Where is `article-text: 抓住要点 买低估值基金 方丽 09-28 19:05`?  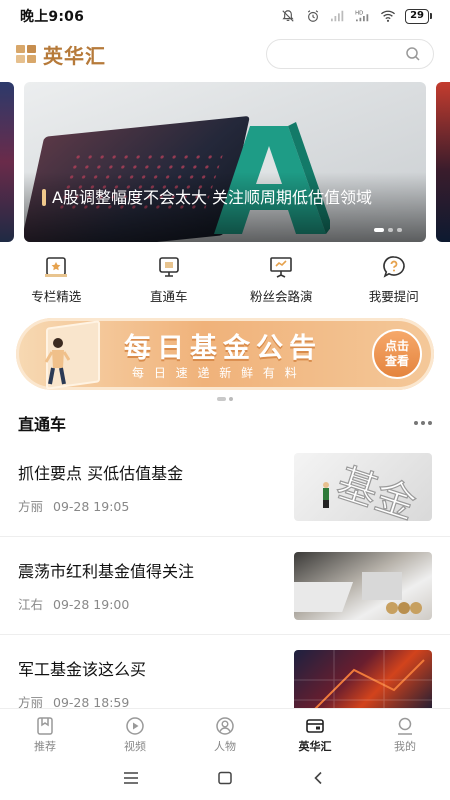
article-text: 抓住要点 买低估值基金 方丽 09-28 19:05 is located at coordinates (156, 487).